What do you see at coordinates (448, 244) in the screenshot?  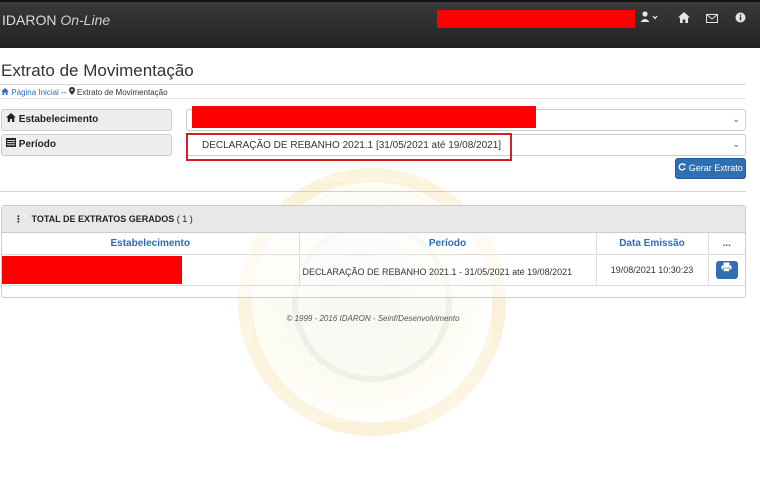 I see `column-header-periodo: Período` at bounding box center [448, 244].